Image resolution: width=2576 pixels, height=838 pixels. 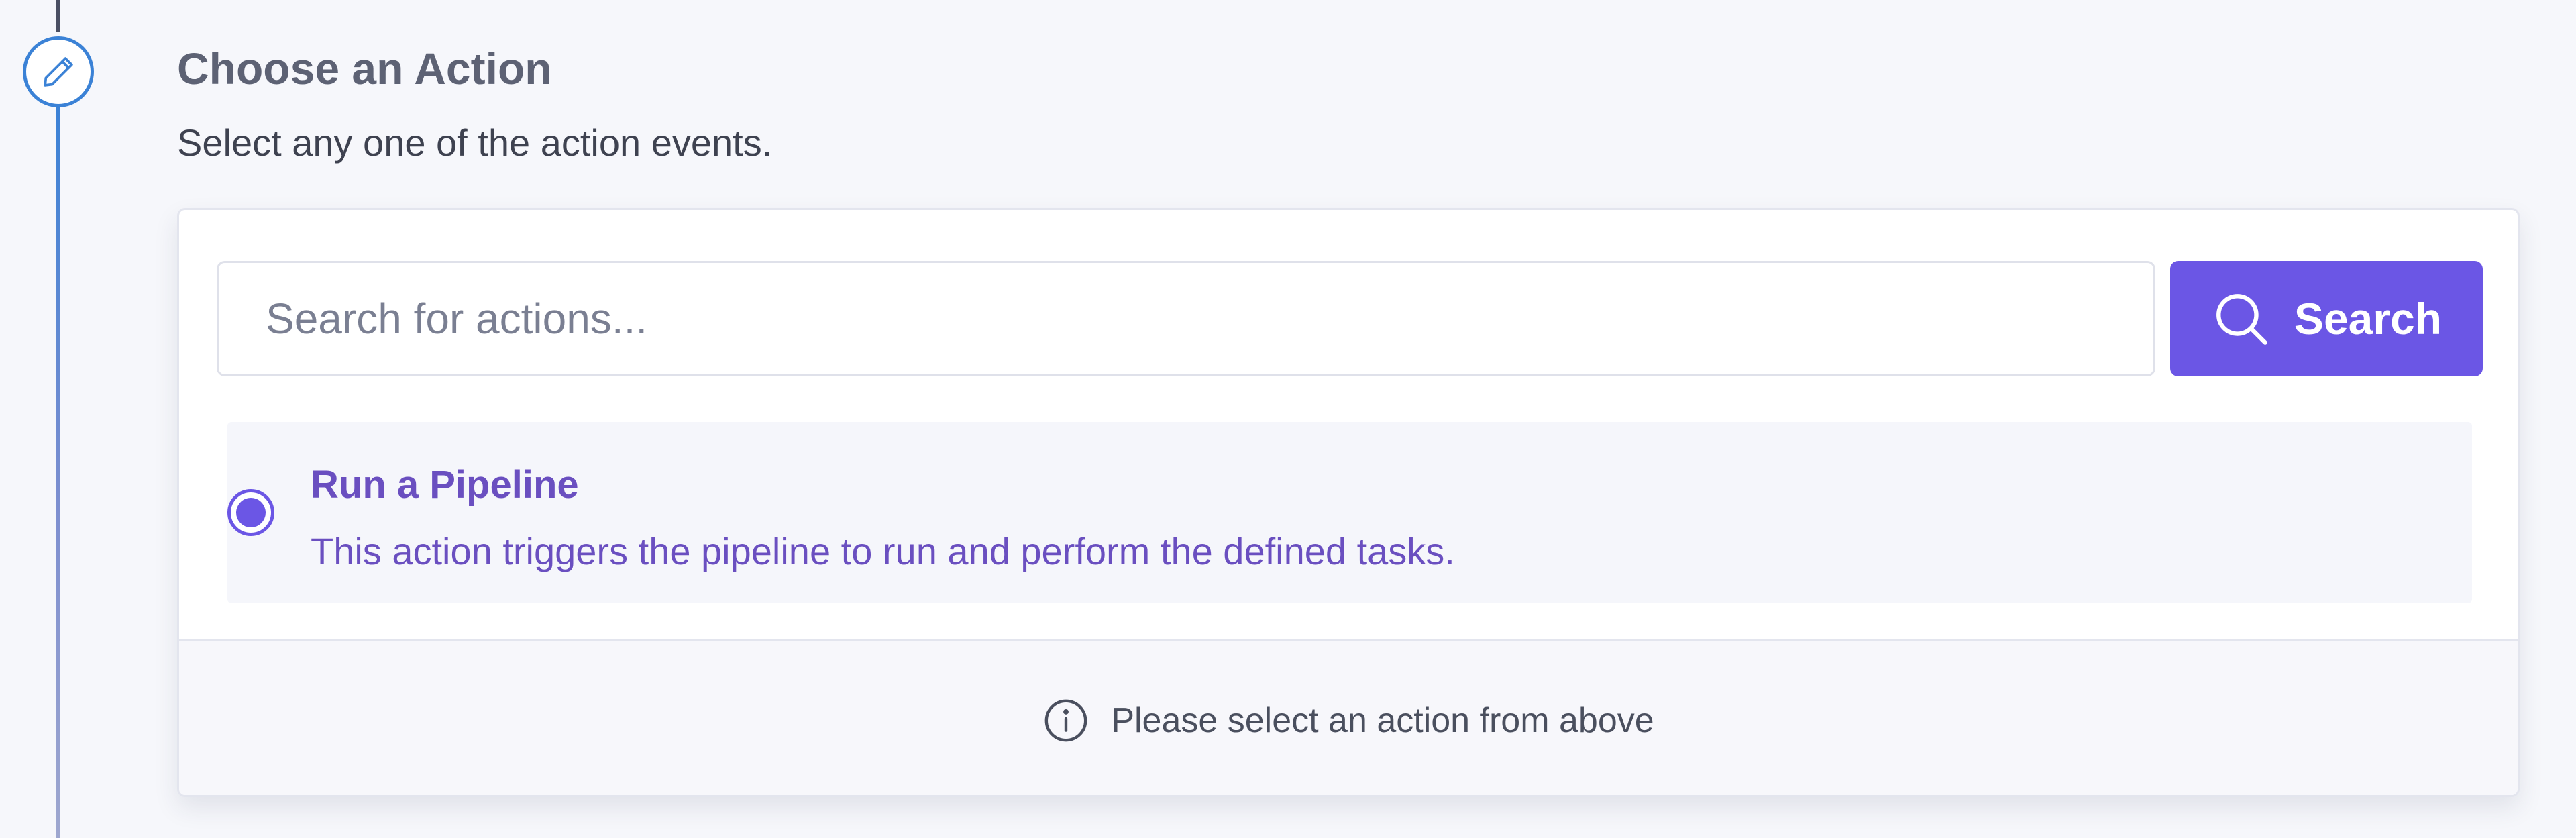 I want to click on info-icon, so click(x=1065, y=720).